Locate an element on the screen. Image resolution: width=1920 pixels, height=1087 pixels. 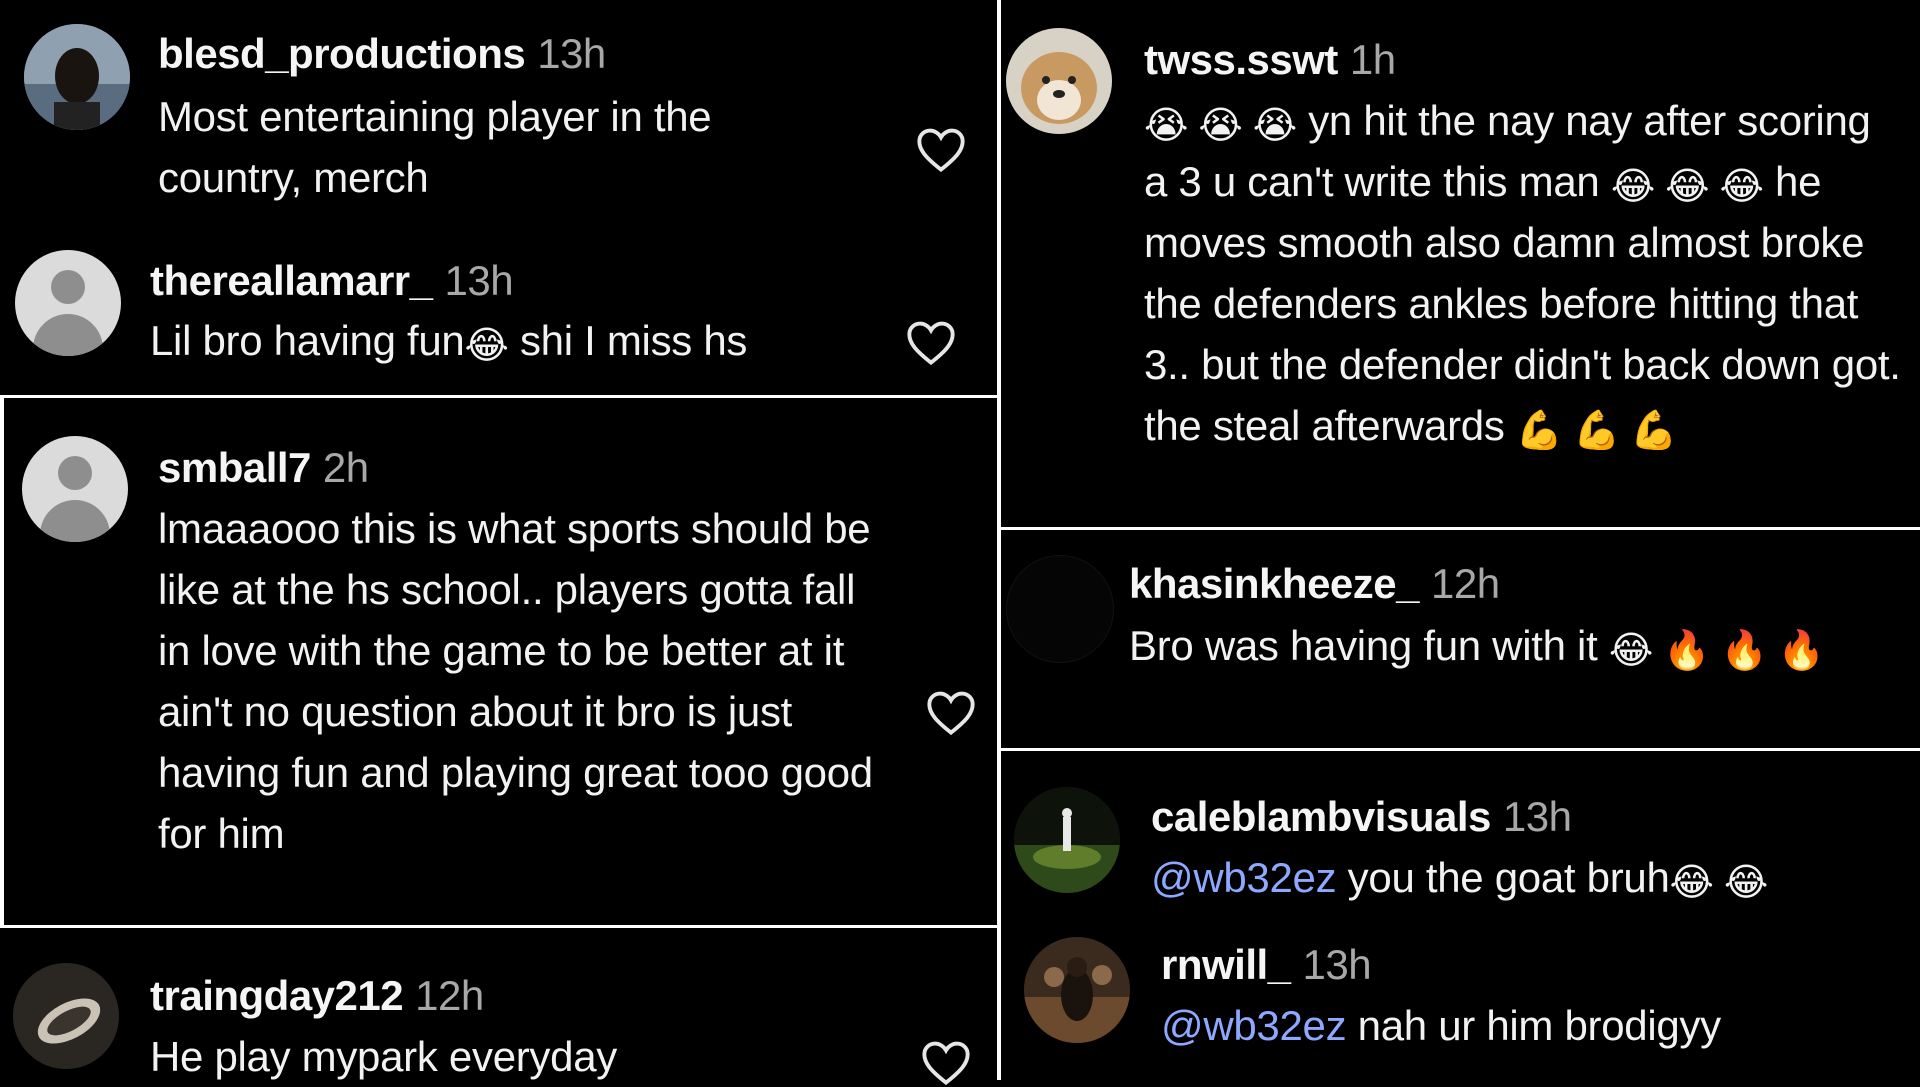
username: thereallamarr_ is located at coordinates (291, 280).